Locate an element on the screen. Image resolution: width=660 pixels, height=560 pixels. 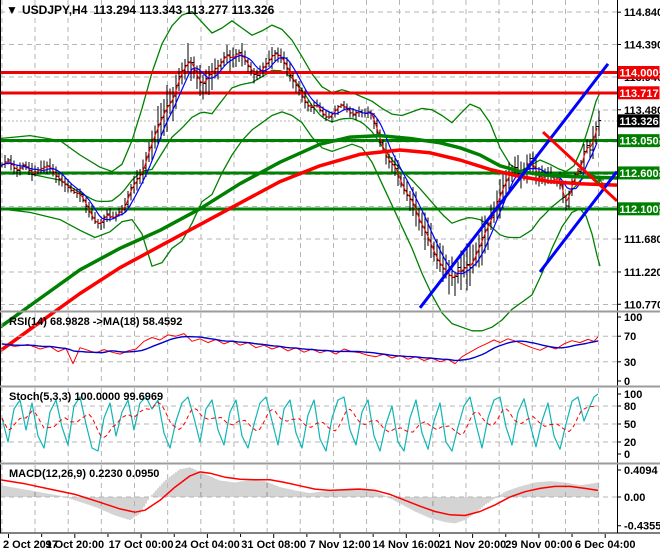
macd-plot-area is located at coordinates (308, 498).